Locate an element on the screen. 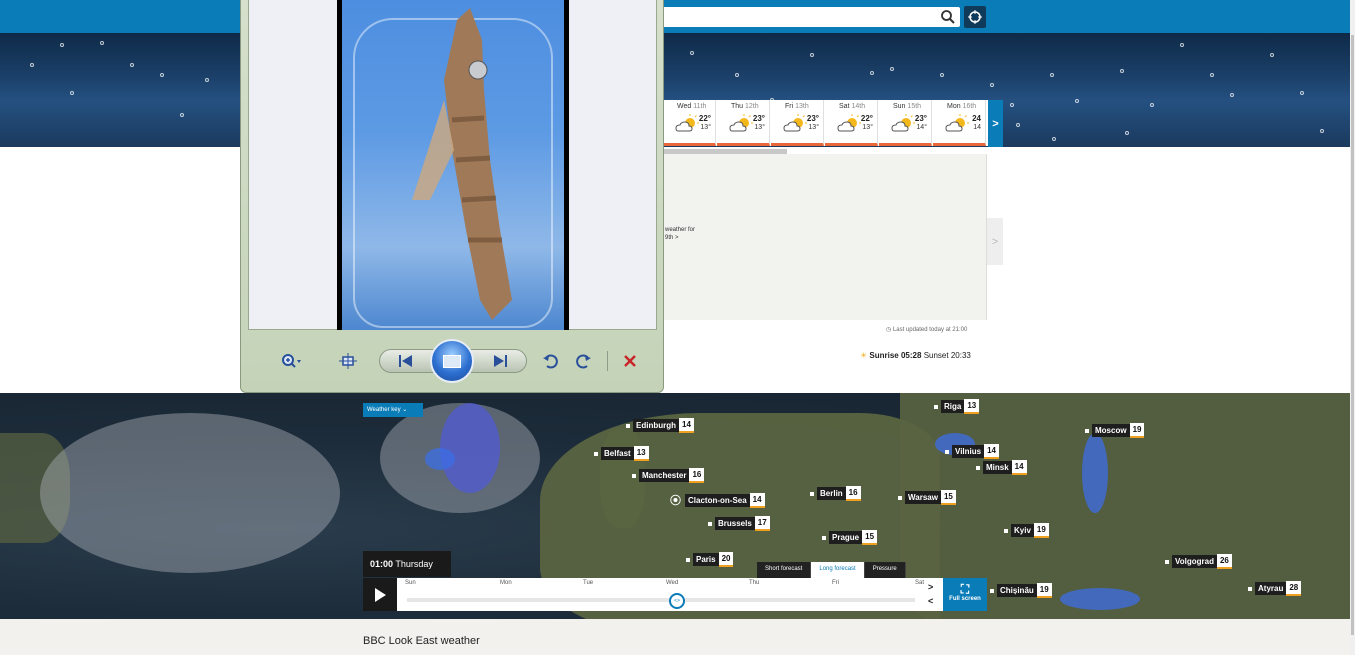  zoom-button is located at coordinates (292, 361).